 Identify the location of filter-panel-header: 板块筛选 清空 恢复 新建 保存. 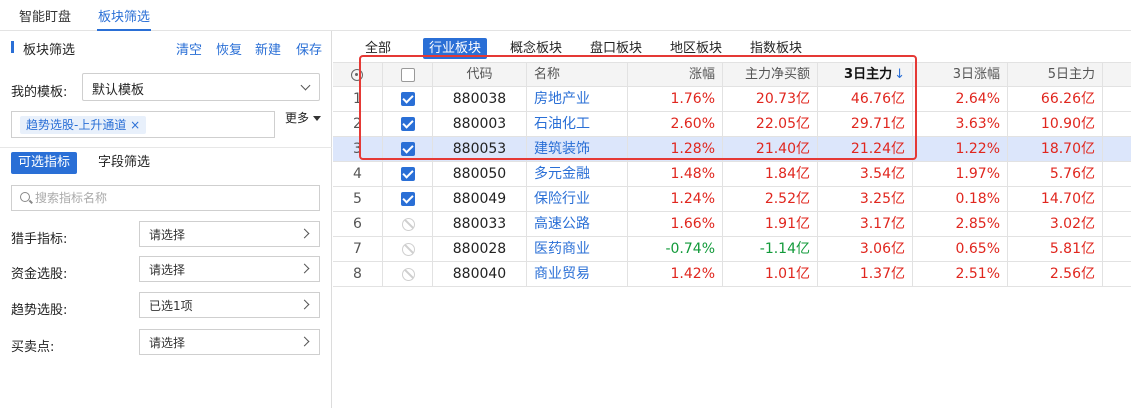
(166, 47).